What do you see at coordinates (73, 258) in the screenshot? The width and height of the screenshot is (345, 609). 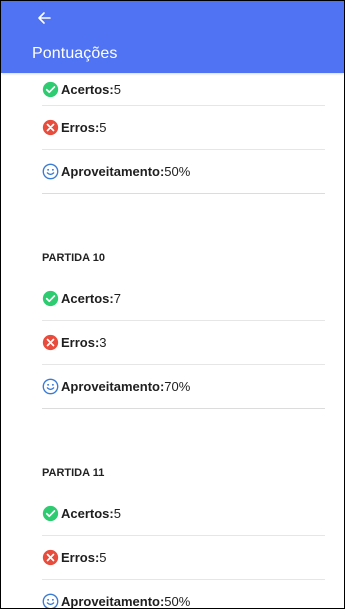 I see `match-title: PARTIDA 10` at bounding box center [73, 258].